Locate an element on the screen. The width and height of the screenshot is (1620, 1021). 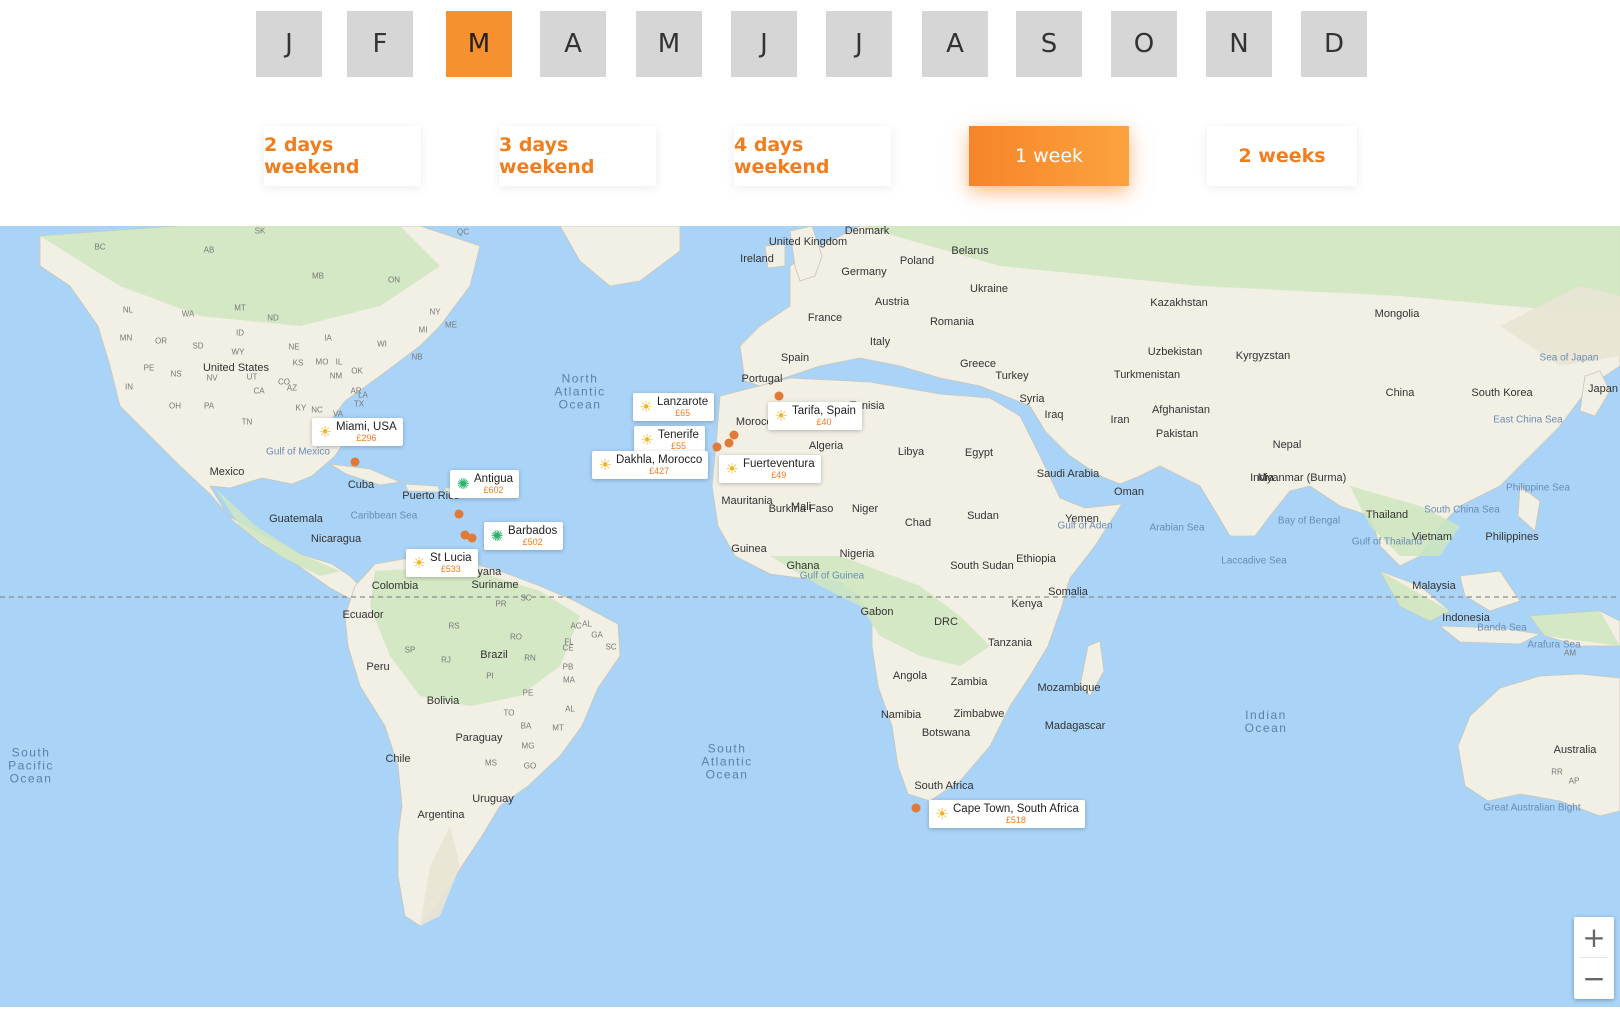
sea-label: Great Australian Bight is located at coordinates (1532, 808).